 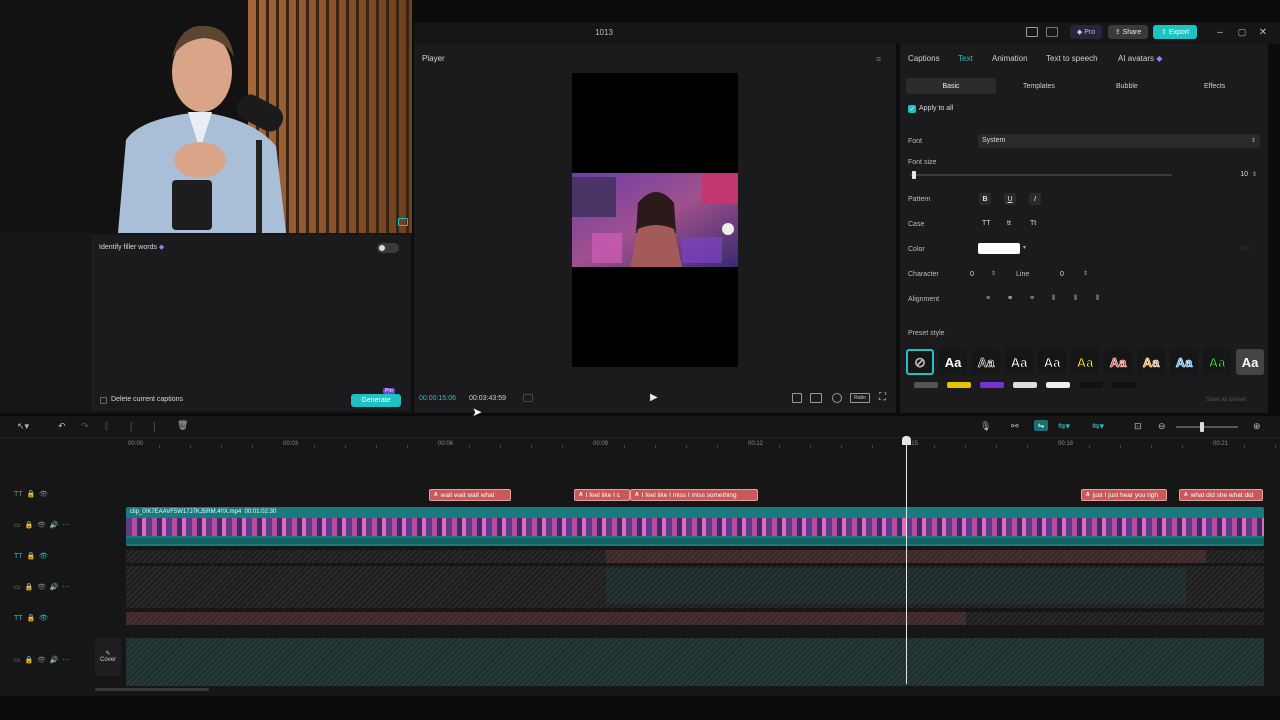 I want to click on line-input: 0, so click(x=1062, y=274).